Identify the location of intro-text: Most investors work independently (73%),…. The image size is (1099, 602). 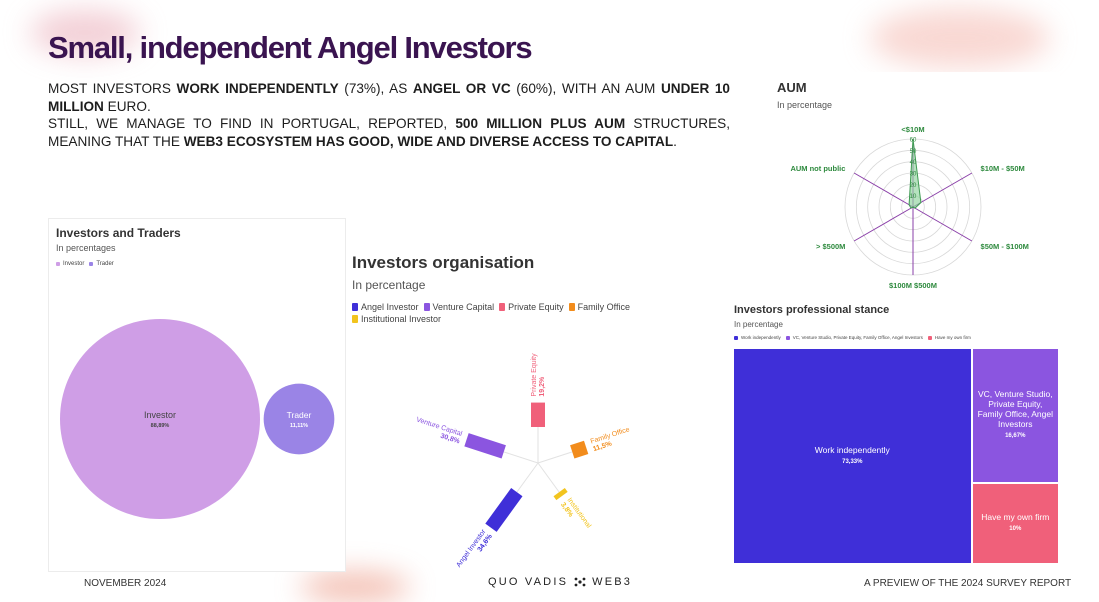
(389, 115).